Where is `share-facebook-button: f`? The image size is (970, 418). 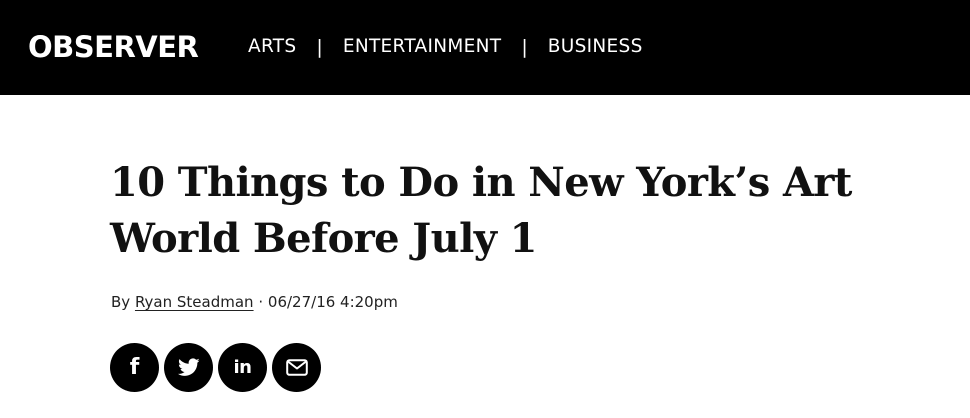 share-facebook-button: f is located at coordinates (134, 367).